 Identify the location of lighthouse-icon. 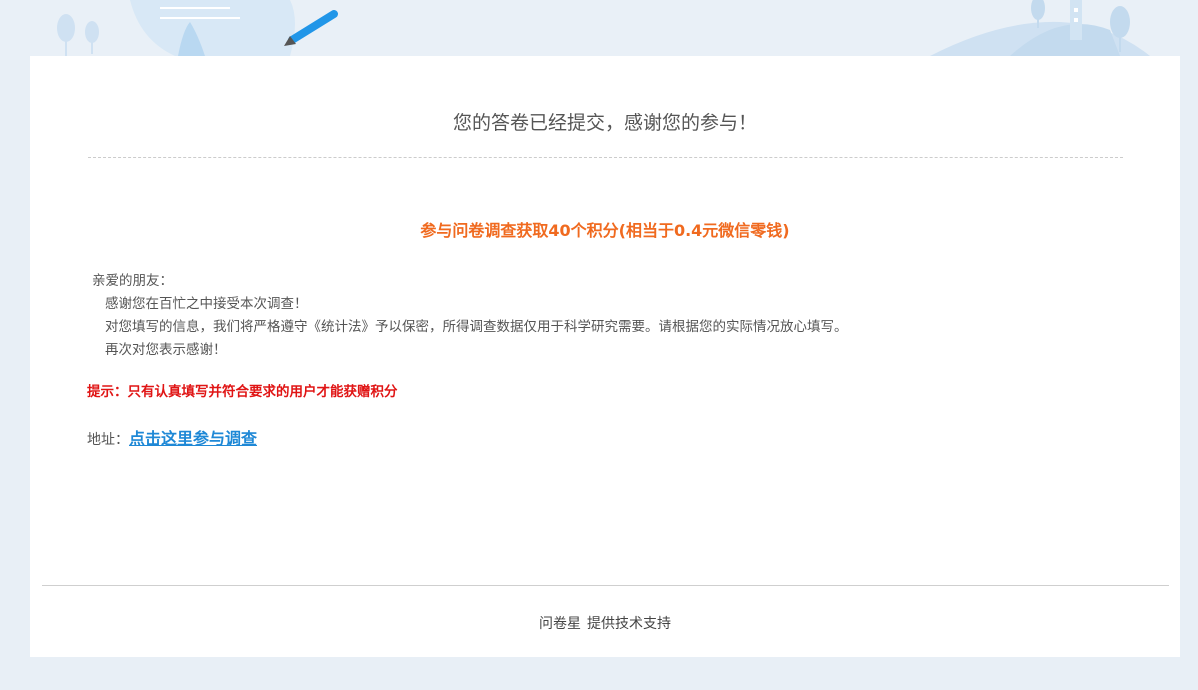
(1076, 20).